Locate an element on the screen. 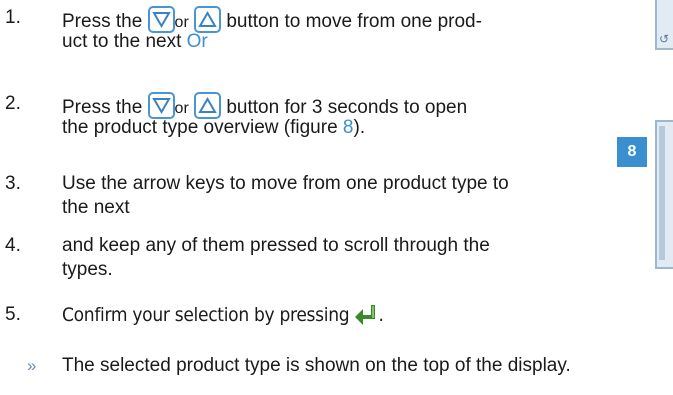 This screenshot has width=673, height=395. figure-badge: 8 is located at coordinates (632, 152).